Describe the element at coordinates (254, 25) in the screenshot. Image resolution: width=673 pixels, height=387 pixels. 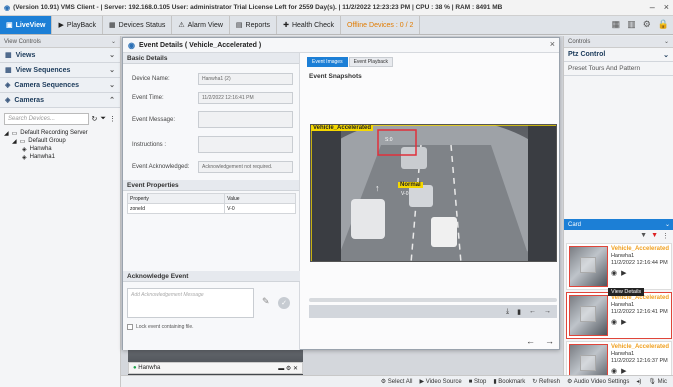
I see `tab-reports: ▤ Reports` at that location.